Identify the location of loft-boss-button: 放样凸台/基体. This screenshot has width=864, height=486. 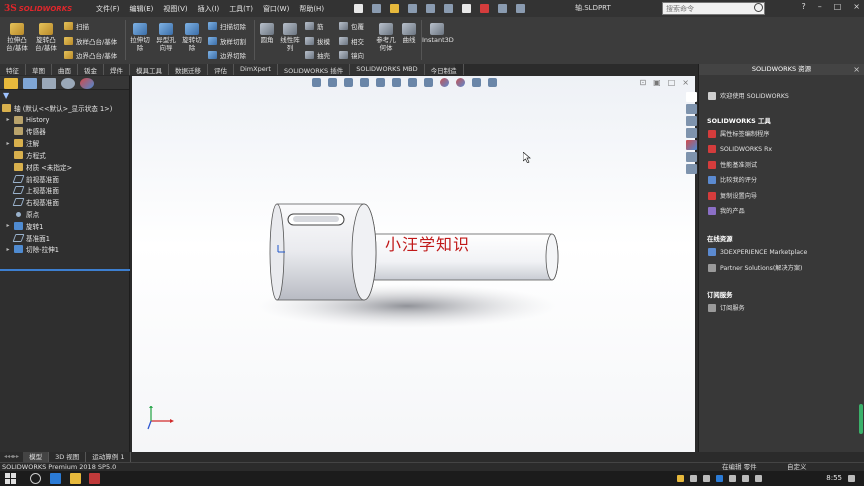
(90, 41).